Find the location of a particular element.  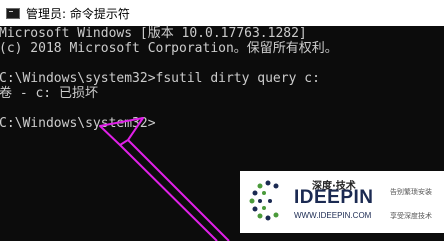

ideepin-logo-icon is located at coordinates (264, 200).